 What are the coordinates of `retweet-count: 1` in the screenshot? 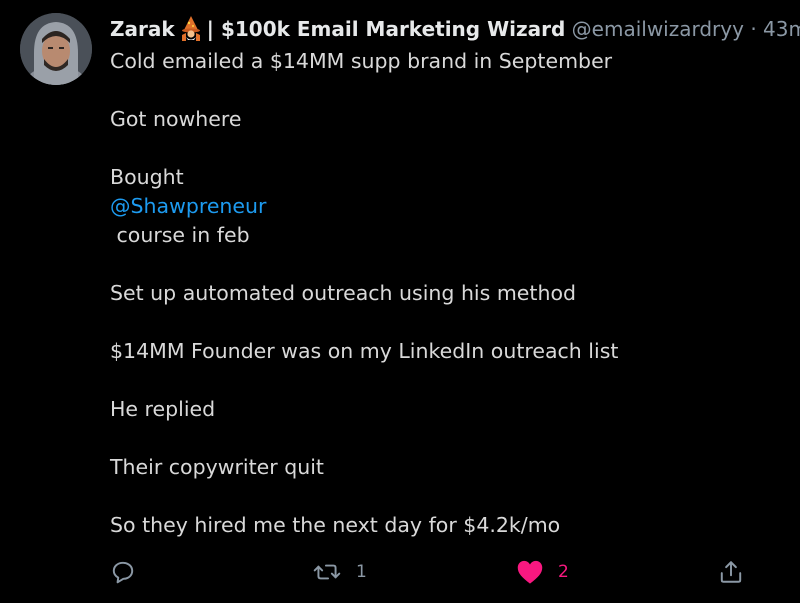 It's located at (361, 572).